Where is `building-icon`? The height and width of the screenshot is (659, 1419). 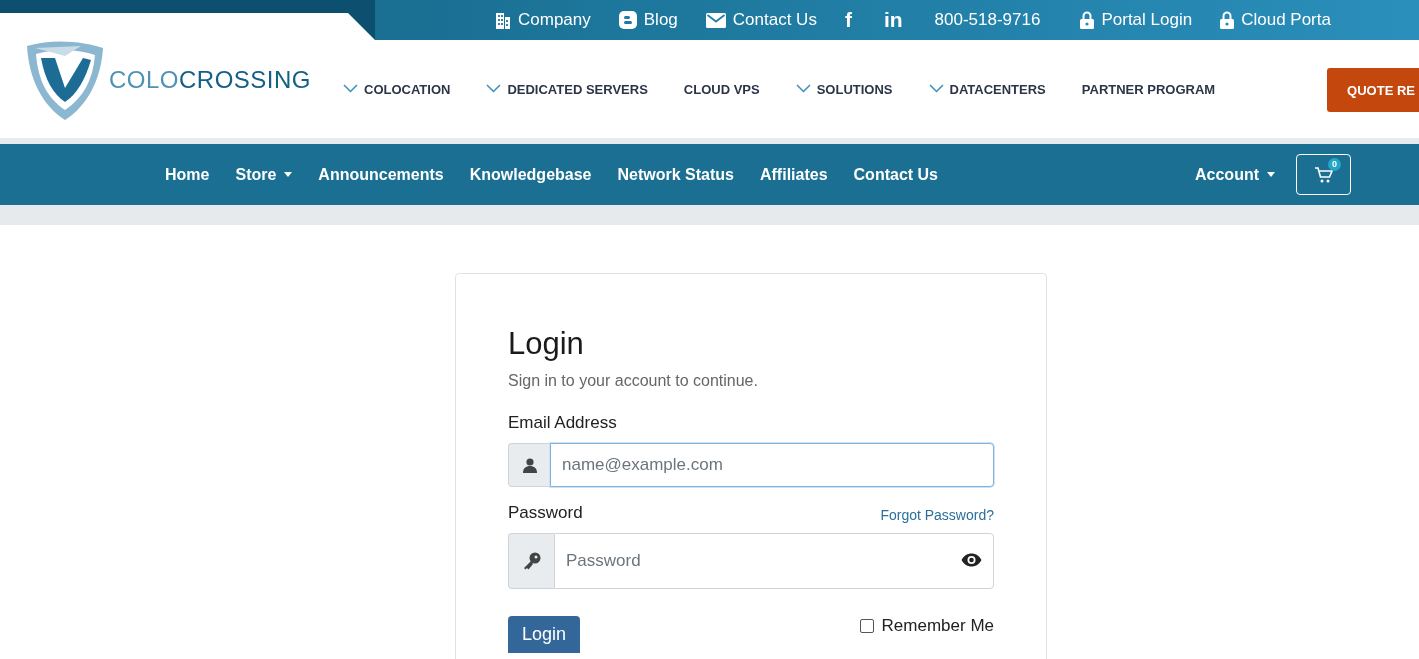 building-icon is located at coordinates (503, 20).